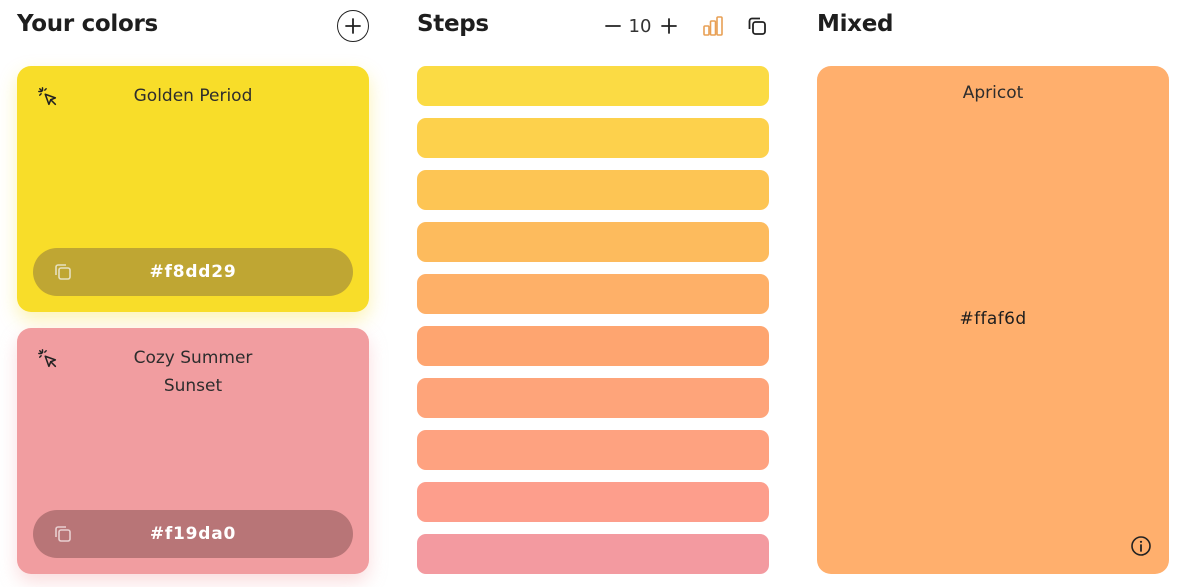  I want to click on hex-value: #f8dd29, so click(193, 272).